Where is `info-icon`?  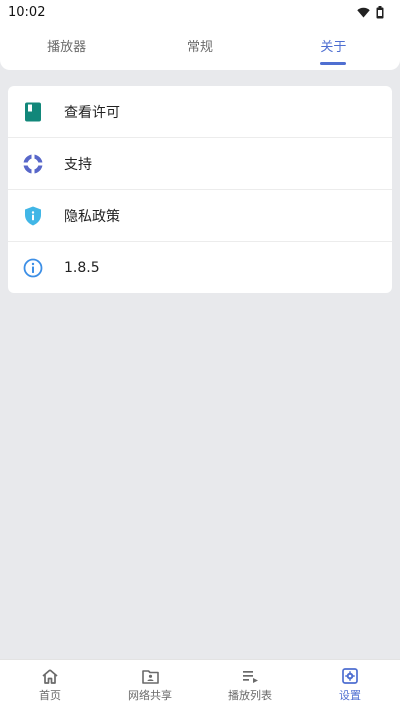
info-icon is located at coordinates (33, 268).